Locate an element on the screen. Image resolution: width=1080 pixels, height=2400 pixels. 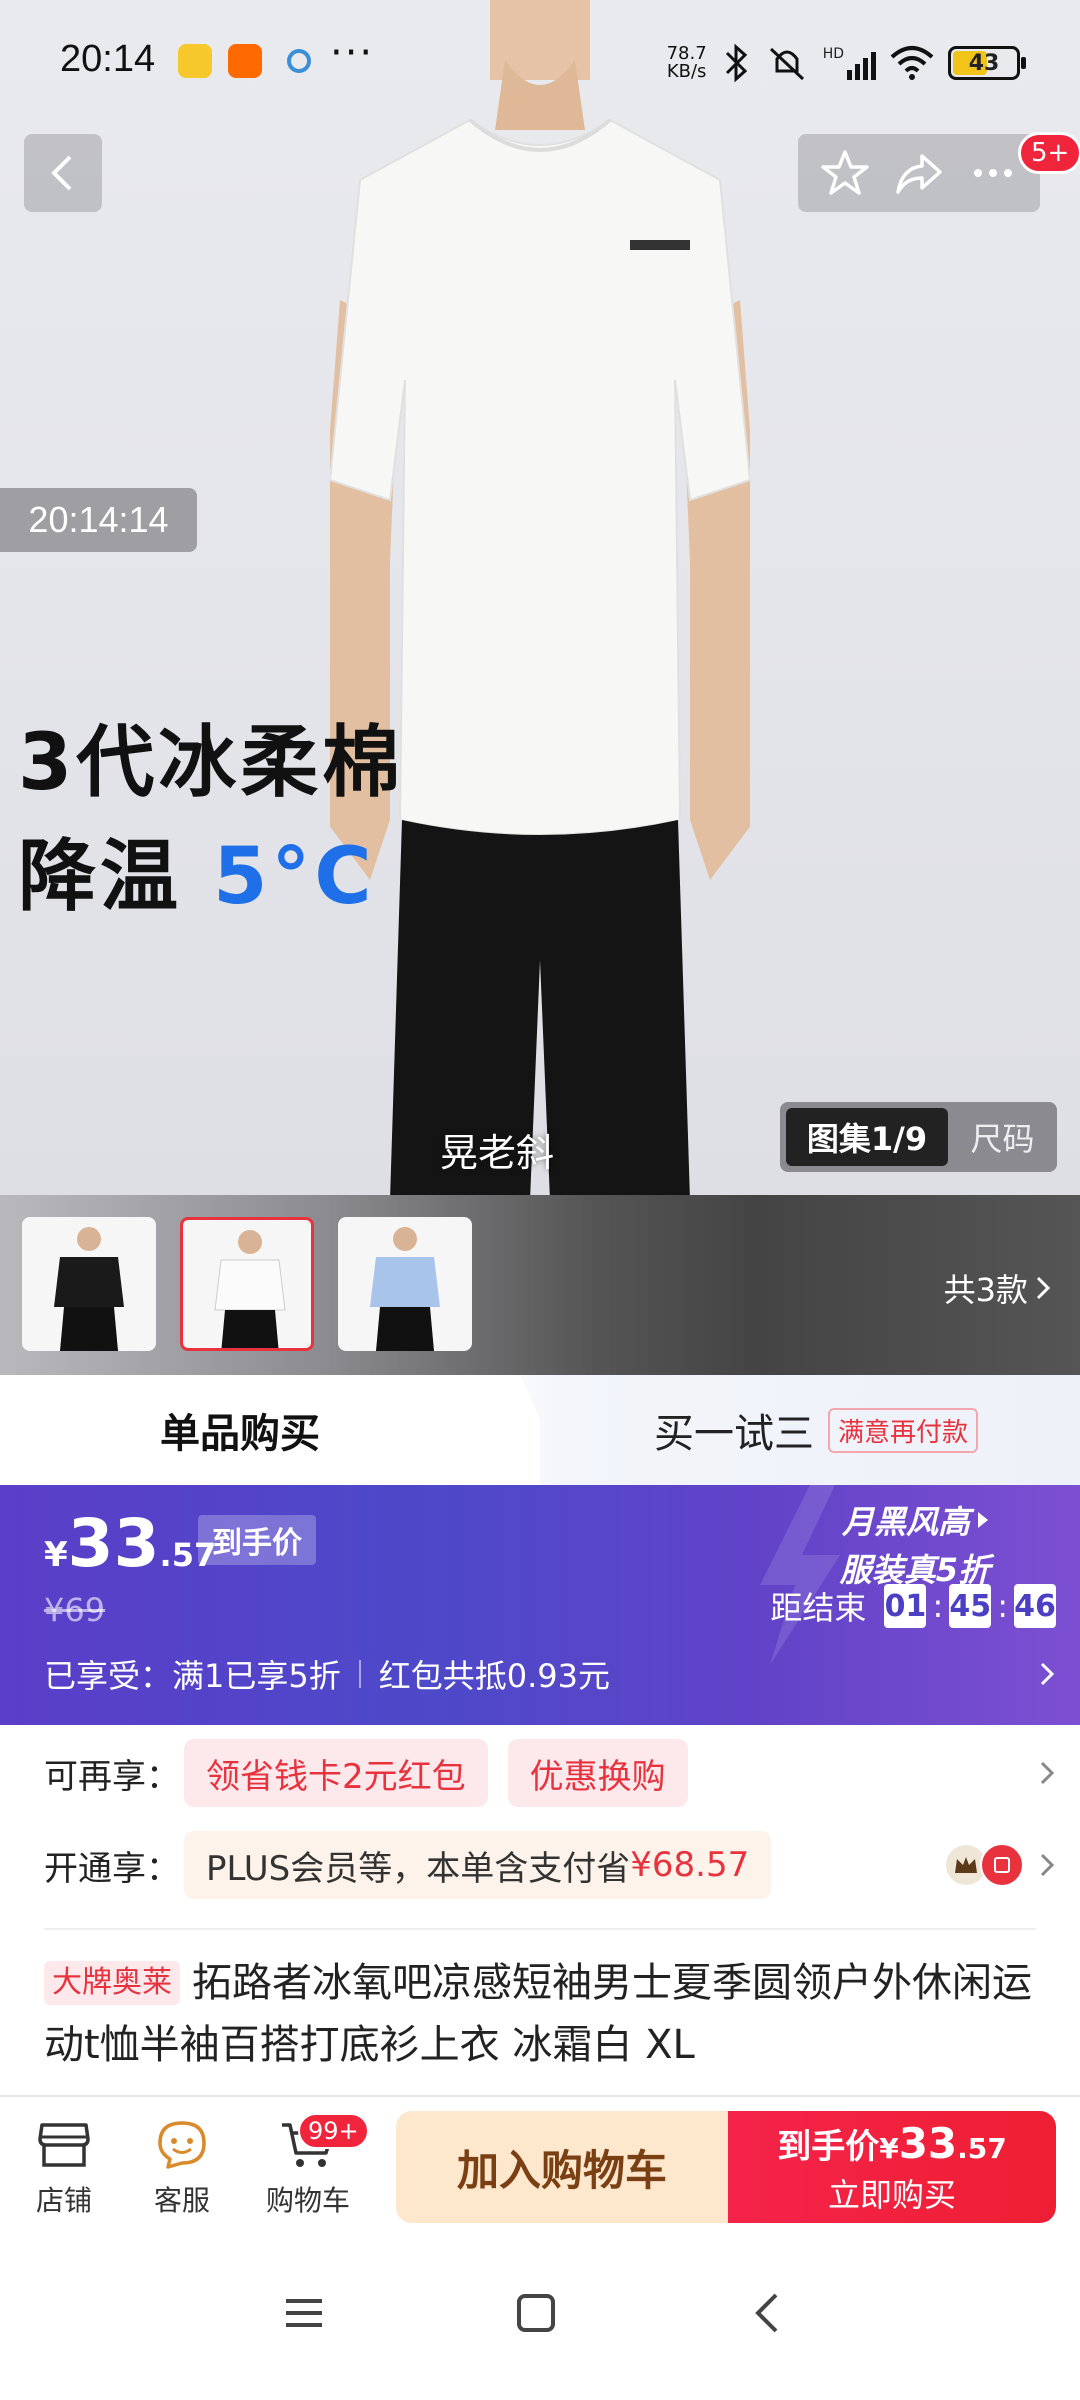
original-price: ¥69 is located at coordinates (75, 1610).